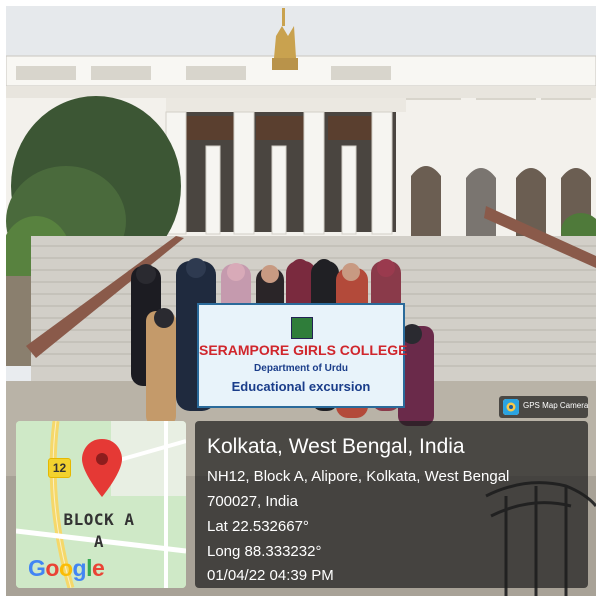 This screenshot has width=602, height=603. What do you see at coordinates (301, 386) in the screenshot?
I see `banner-subtitle: Educational excursion` at bounding box center [301, 386].